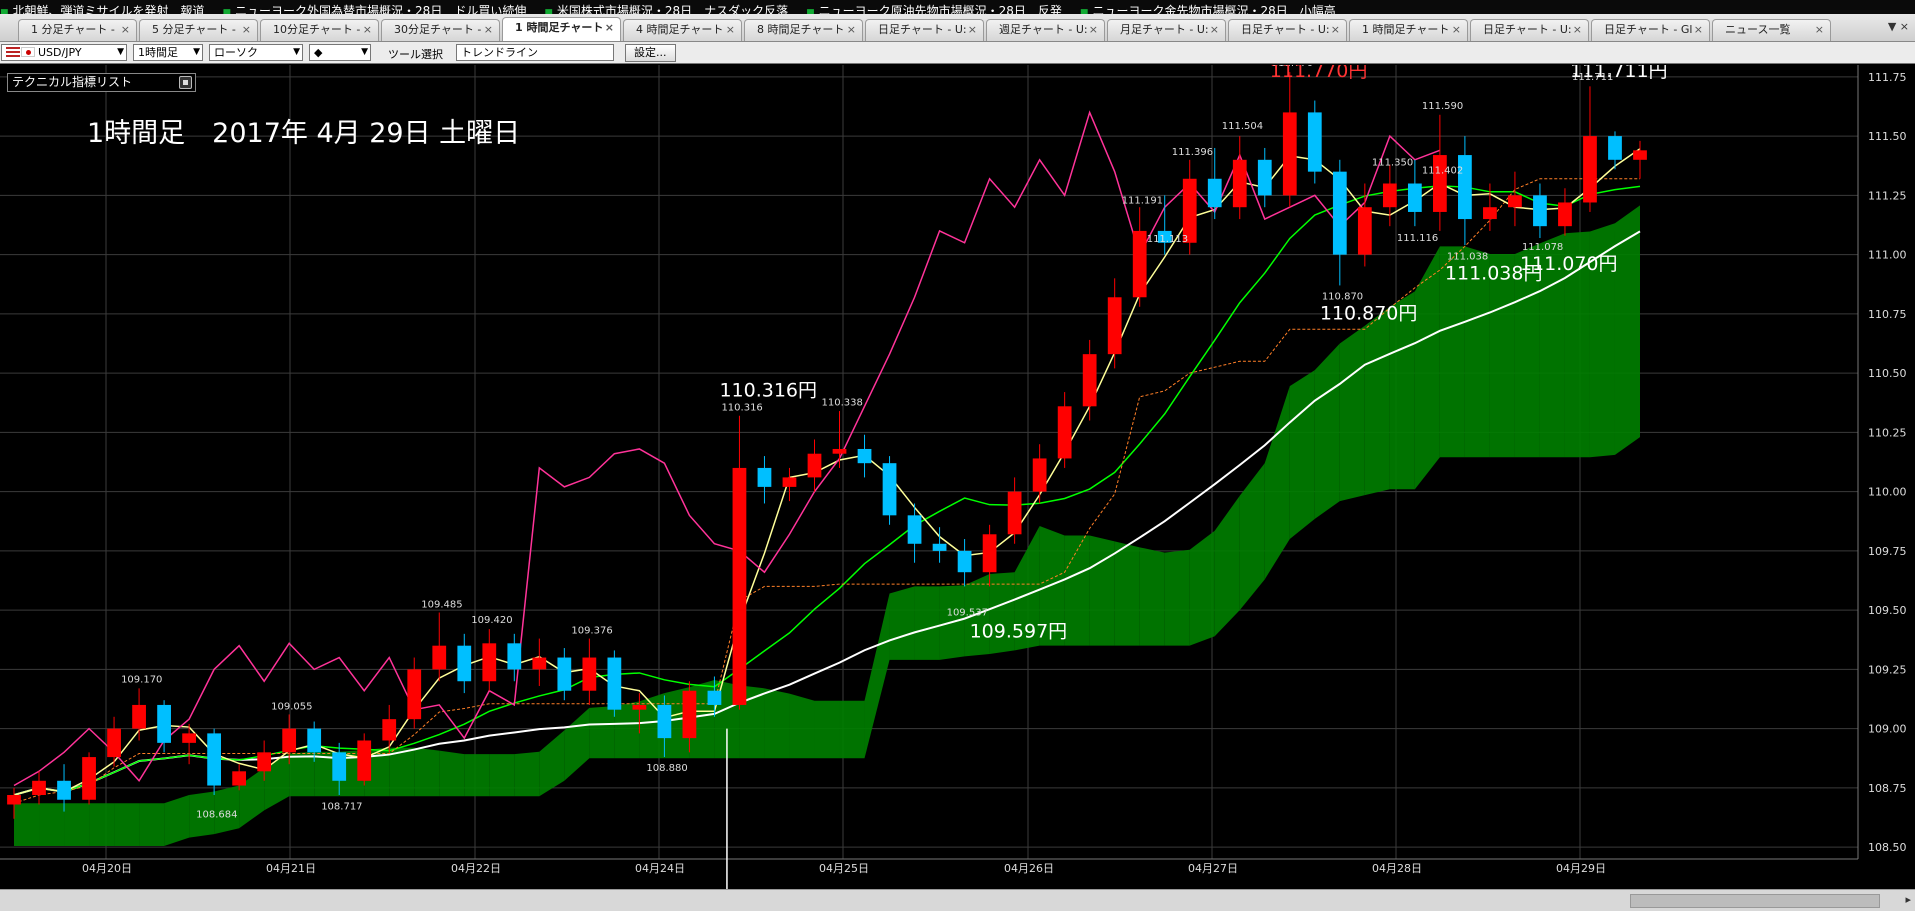 The width and height of the screenshot is (1915, 911). What do you see at coordinates (842, 403) in the screenshot?
I see `price-annotation: 110.338` at bounding box center [842, 403].